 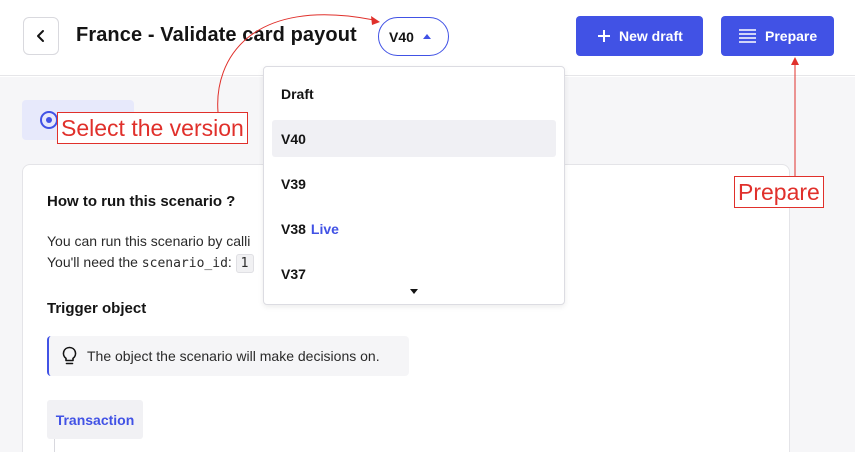 I want to click on version-arrowhead, so click(x=375, y=20).